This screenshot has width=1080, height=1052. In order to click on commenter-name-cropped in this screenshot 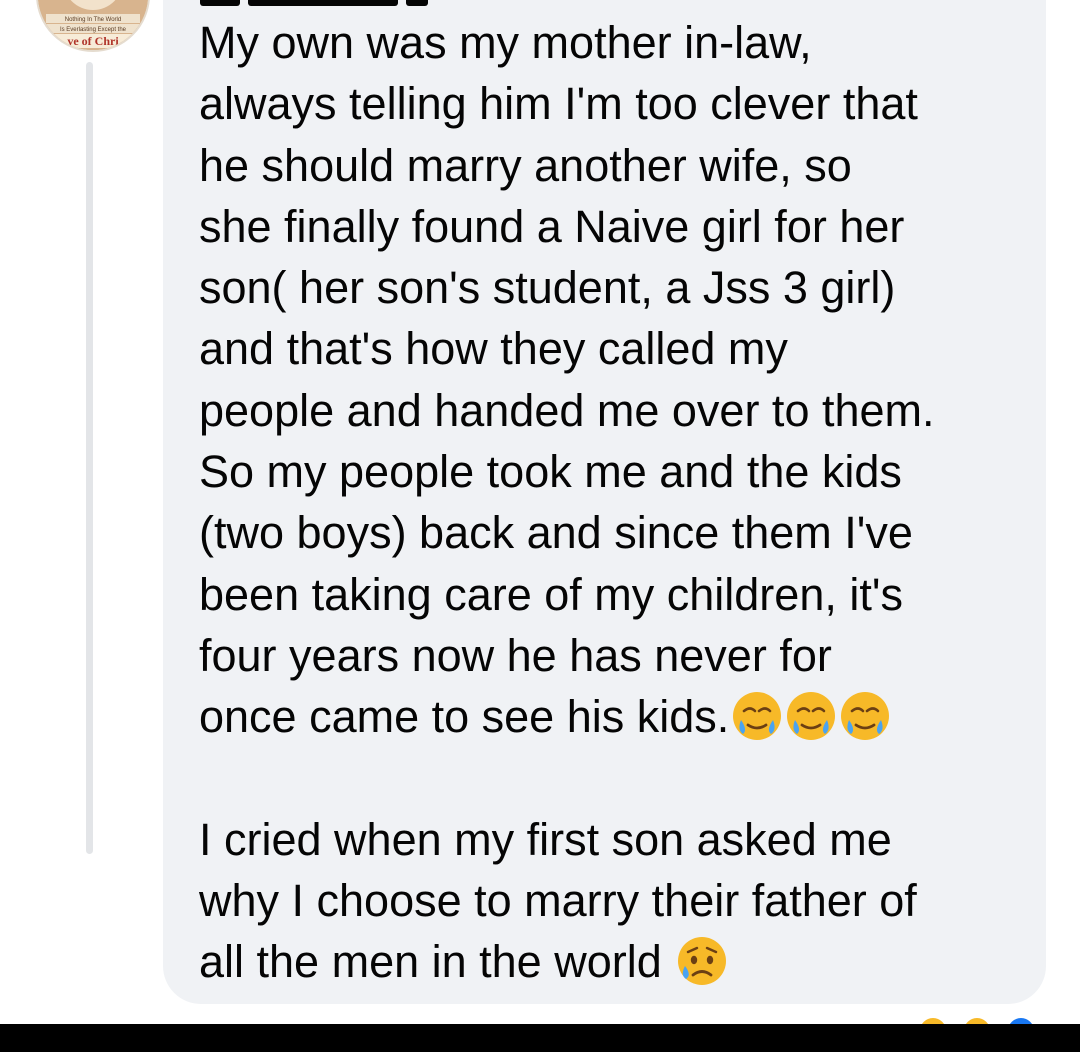, I will do `click(370, 3)`.